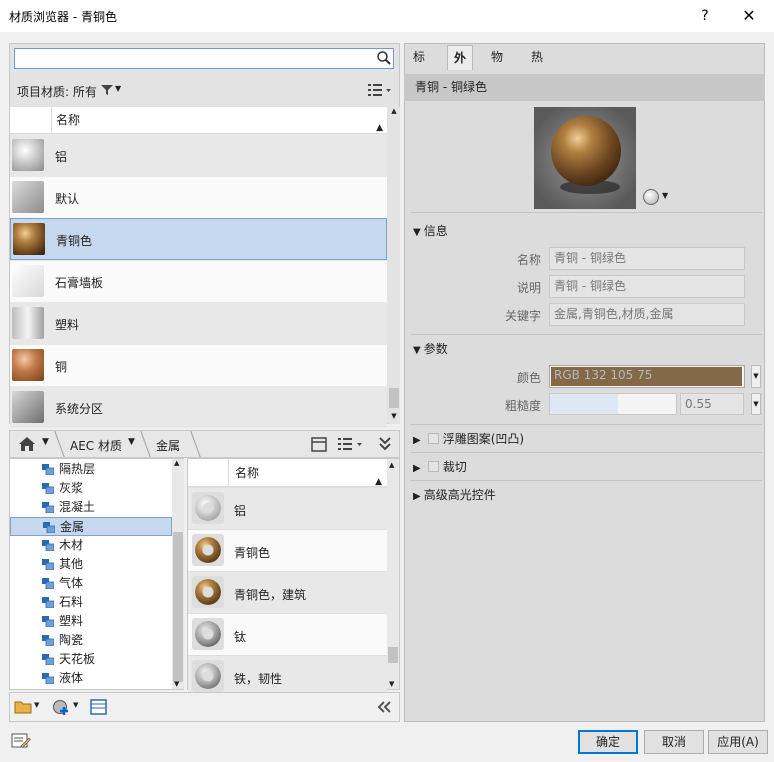 The height and width of the screenshot is (762, 774). What do you see at coordinates (91, 678) in the screenshot?
I see `library-tree-node: 液体` at bounding box center [91, 678].